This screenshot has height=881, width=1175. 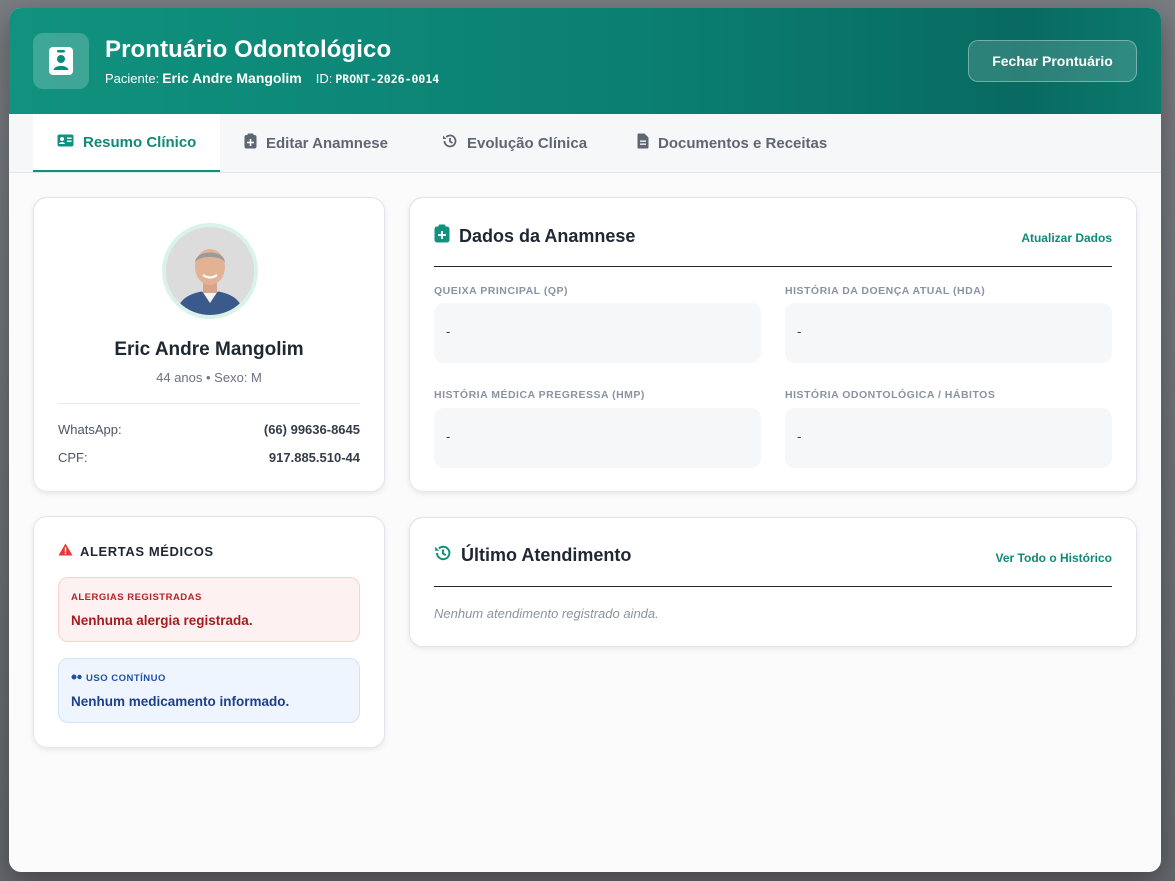 I want to click on view-all-history-link: Ver Todo o Histórico, so click(x=1054, y=558).